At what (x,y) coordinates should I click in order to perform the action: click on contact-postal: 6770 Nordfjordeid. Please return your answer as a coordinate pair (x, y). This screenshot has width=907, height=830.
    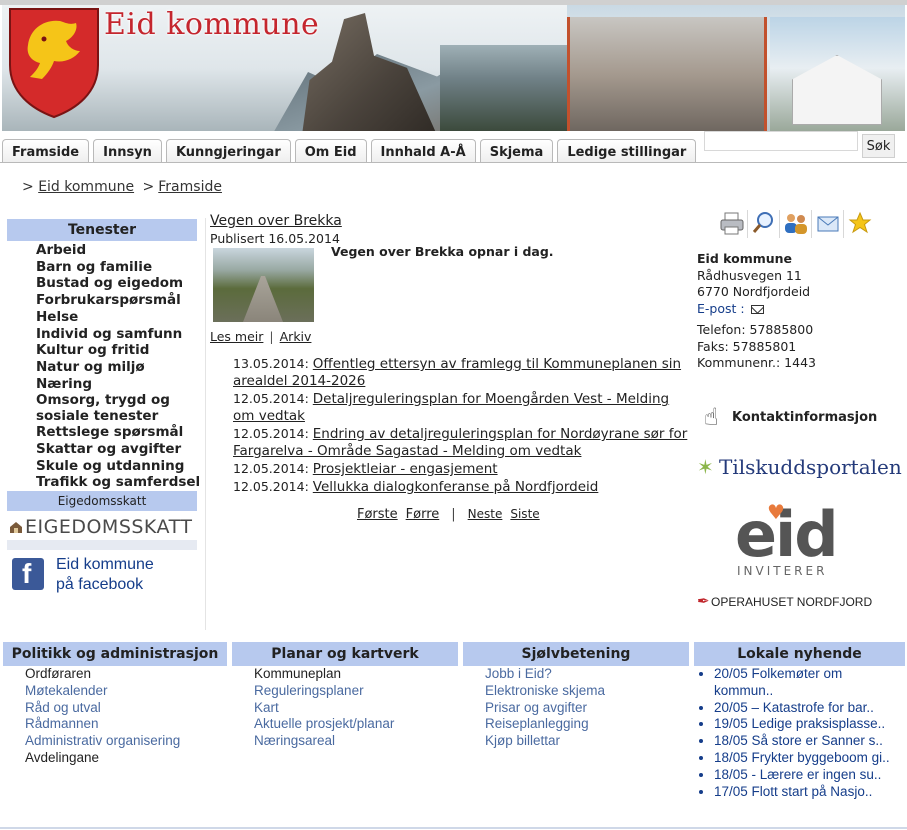
    Looking at the image, I should click on (754, 291).